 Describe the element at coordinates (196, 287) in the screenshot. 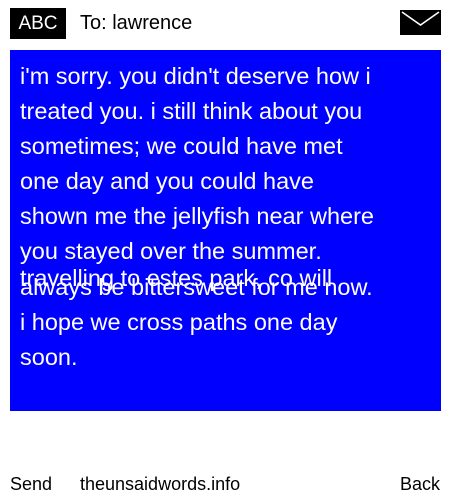

I see `message-line: always be bittersweet for me now.` at that location.